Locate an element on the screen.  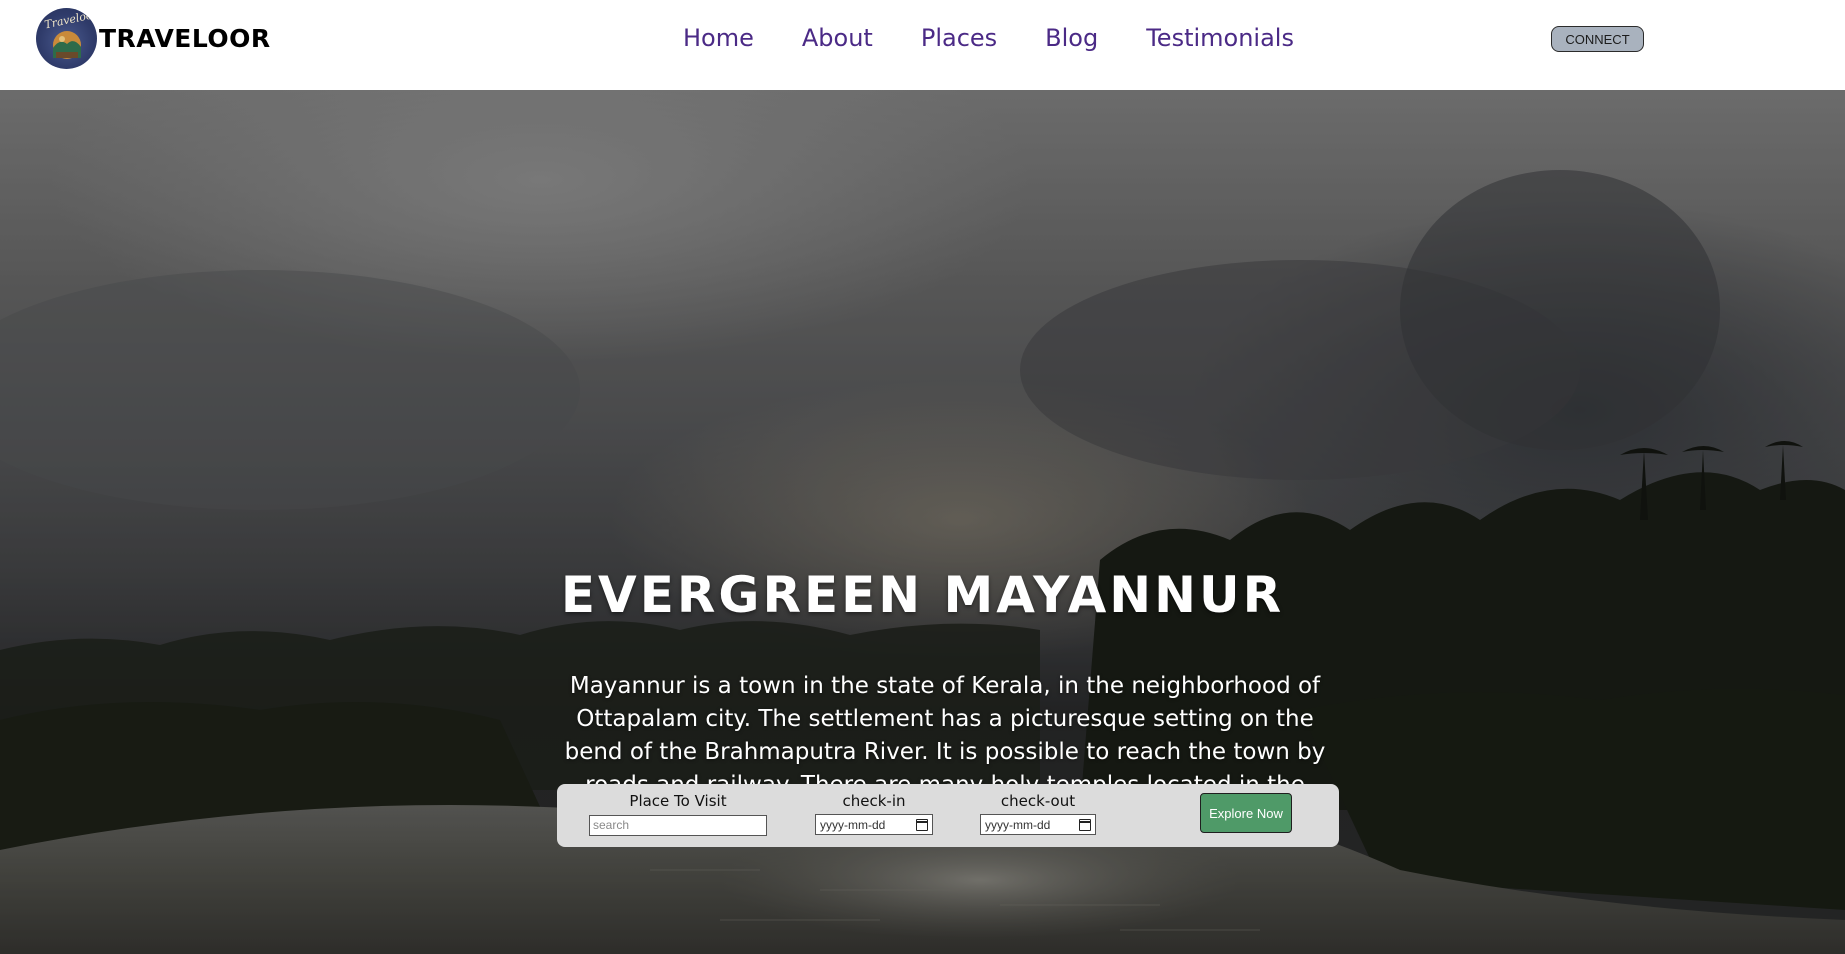
checkin-field: check-in yyyy-mm-dd is located at coordinates (874, 813).